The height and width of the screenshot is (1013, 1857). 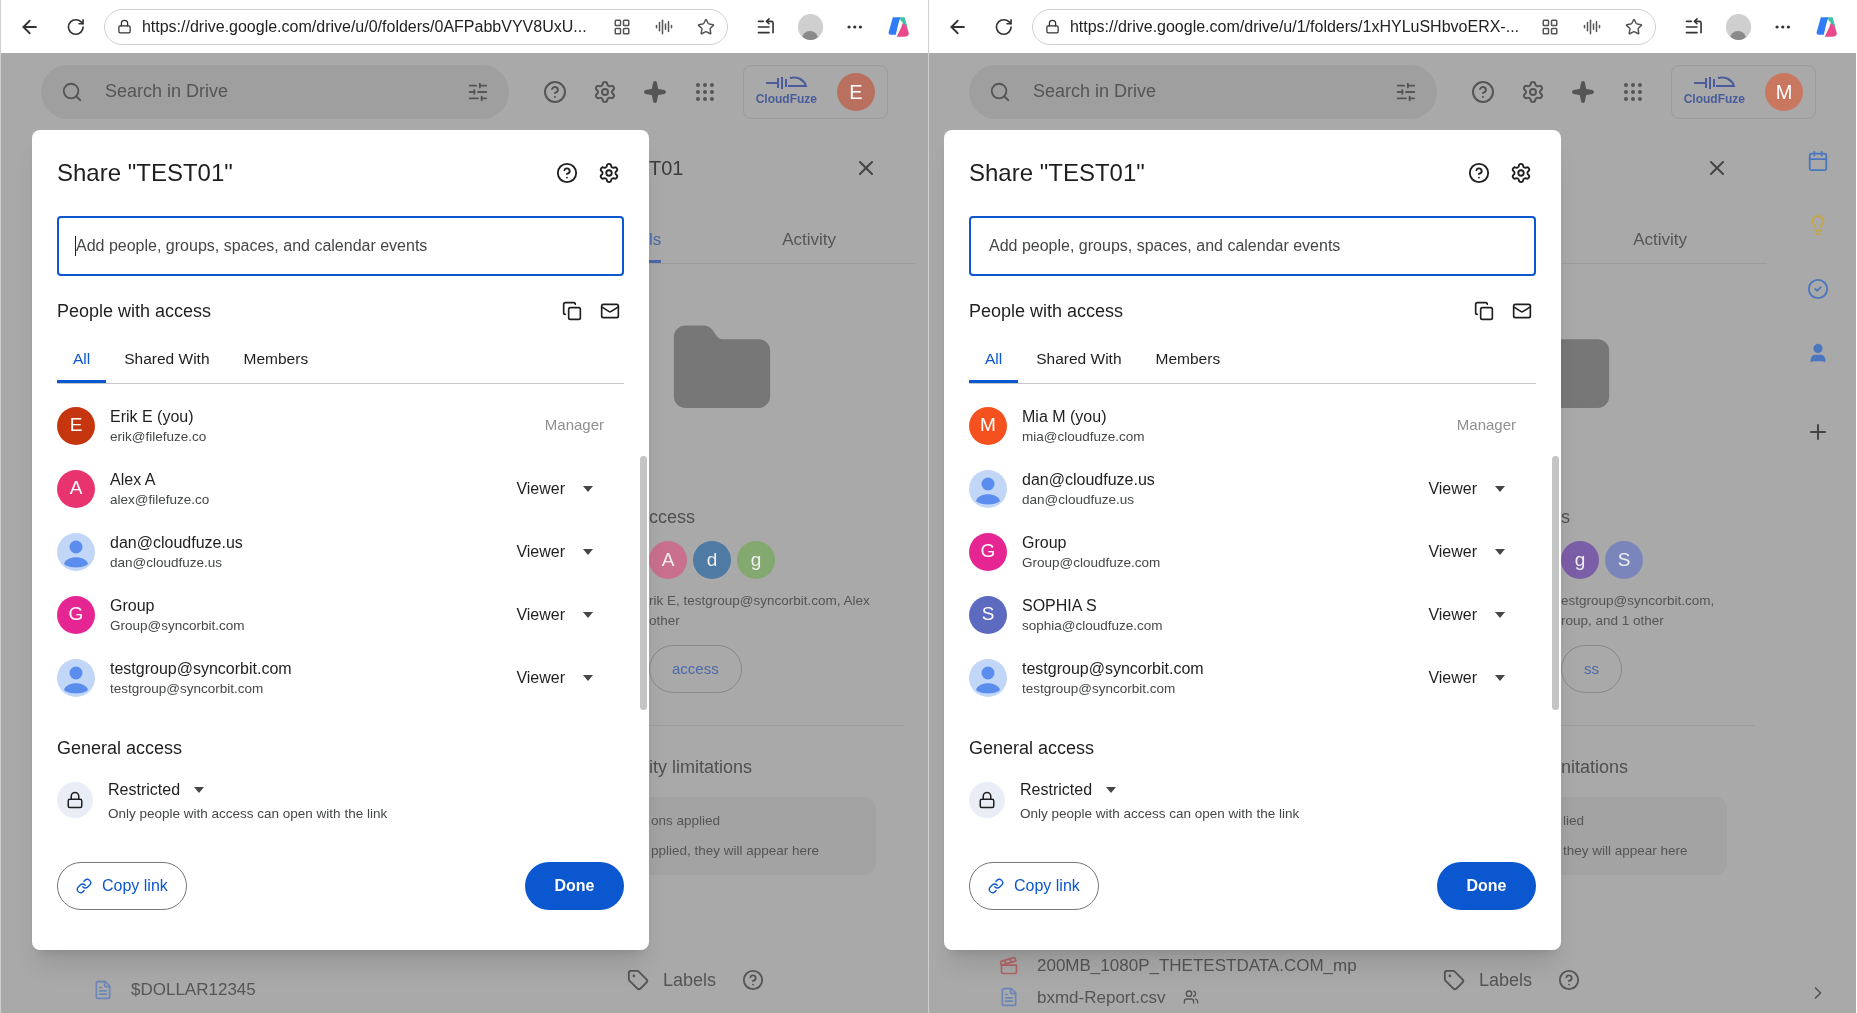 I want to click on person-email: erik@filefuze.co, so click(x=159, y=436).